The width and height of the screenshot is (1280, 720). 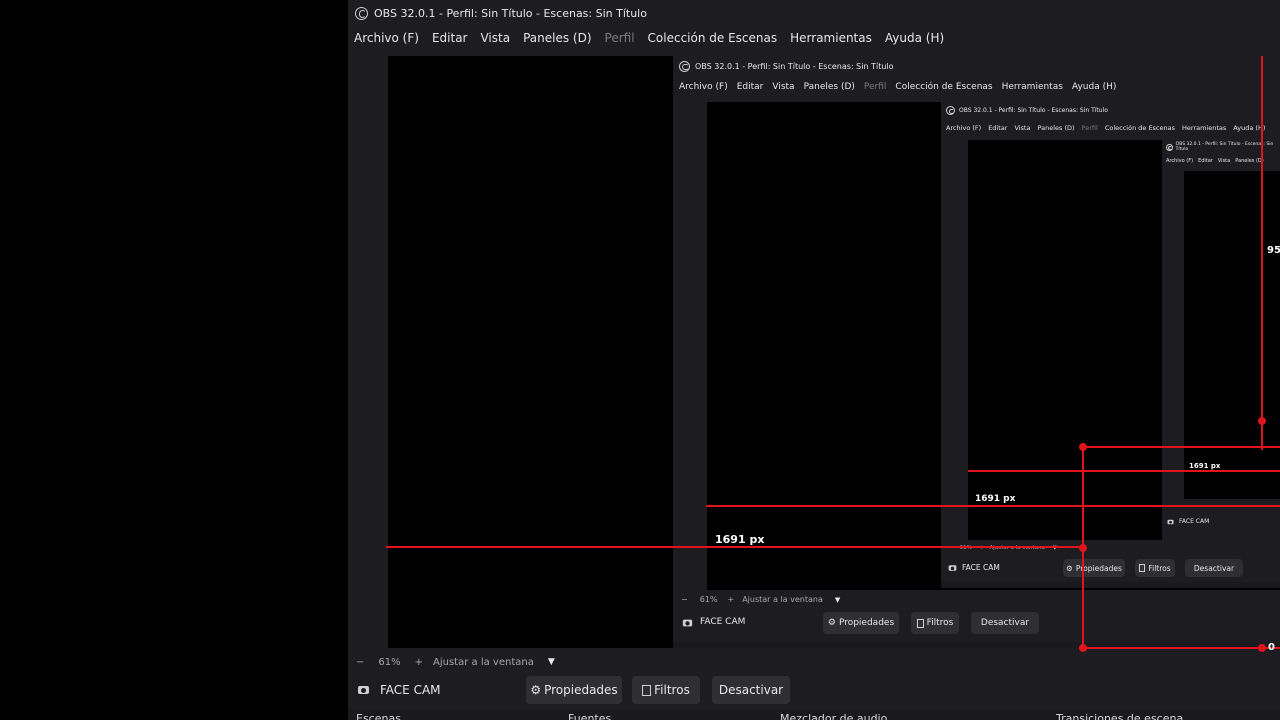 What do you see at coordinates (360, 662) in the screenshot?
I see `zoom-out-button: −` at bounding box center [360, 662].